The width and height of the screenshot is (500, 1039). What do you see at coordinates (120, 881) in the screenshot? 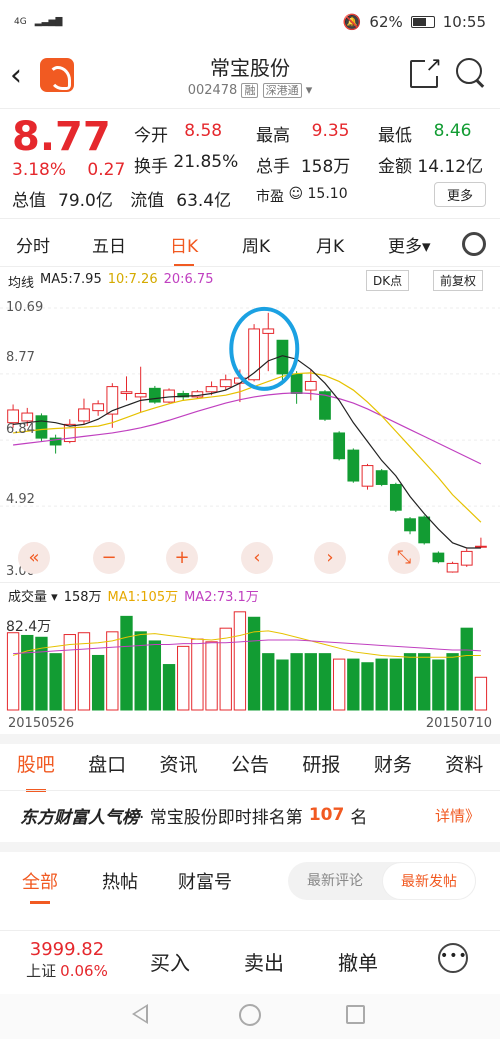
I see `tab-hot: 热帖` at bounding box center [120, 881].